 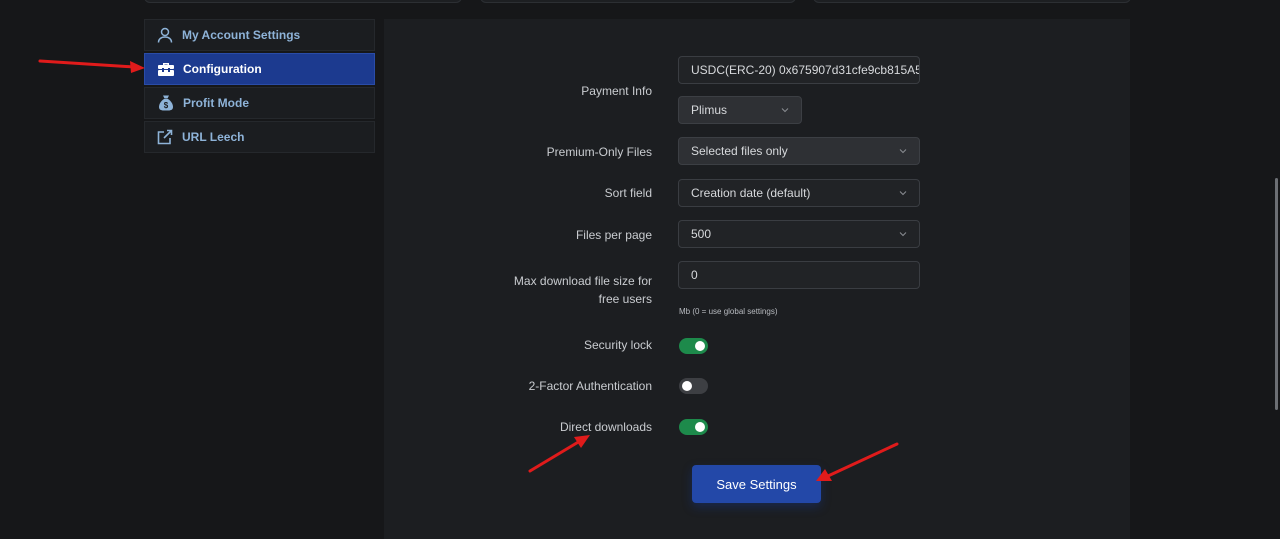 I want to click on annotation-arrow-head, so click(x=137, y=67).